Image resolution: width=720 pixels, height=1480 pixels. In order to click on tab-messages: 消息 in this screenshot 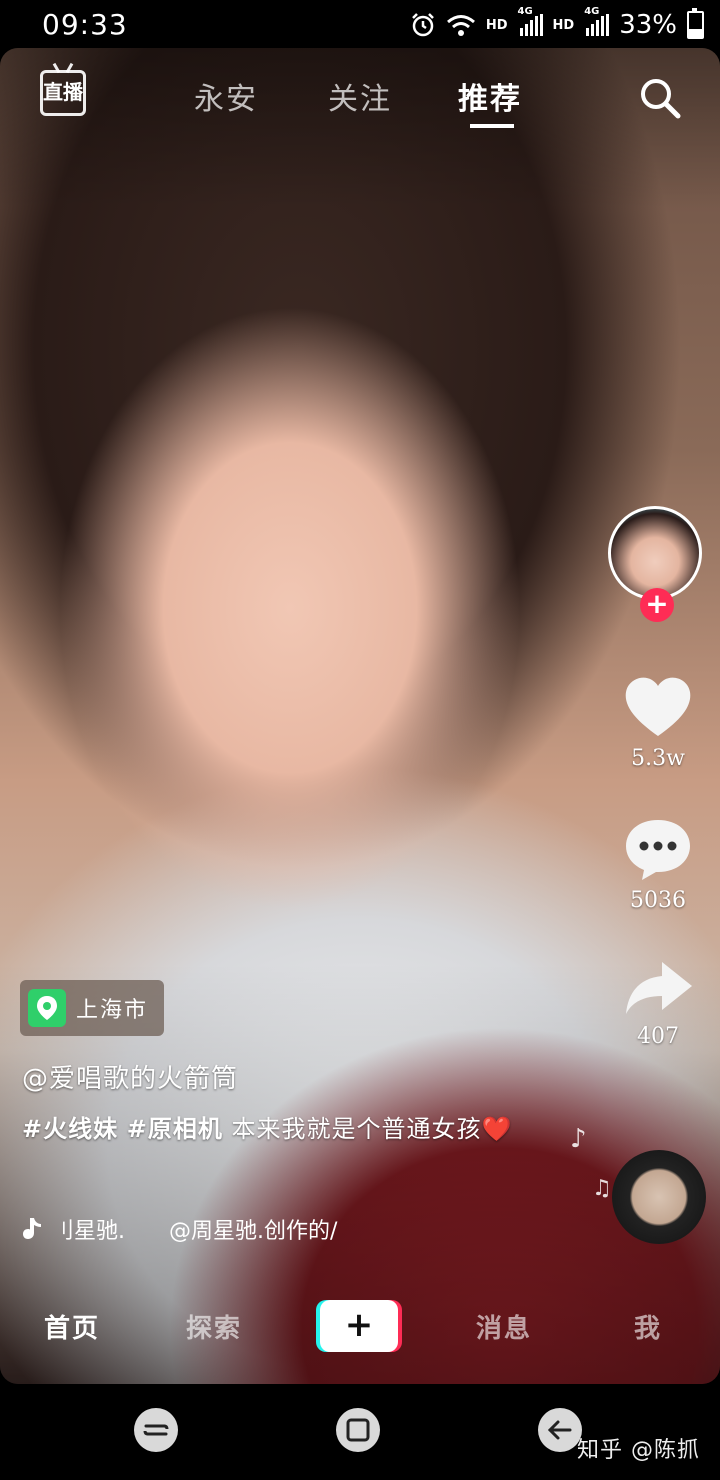, I will do `click(504, 1326)`.